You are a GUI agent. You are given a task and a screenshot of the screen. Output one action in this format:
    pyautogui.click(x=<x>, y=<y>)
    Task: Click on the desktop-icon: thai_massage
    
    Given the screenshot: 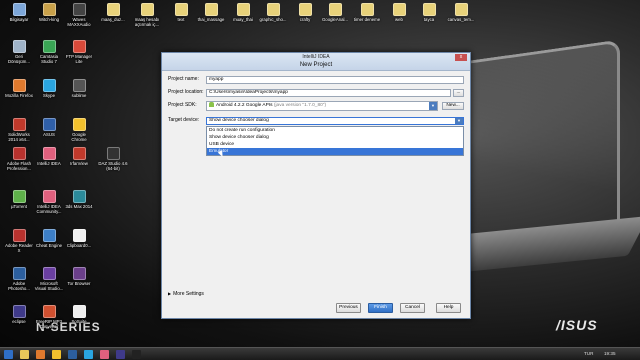 What is the action you would take?
    pyautogui.click(x=211, y=12)
    